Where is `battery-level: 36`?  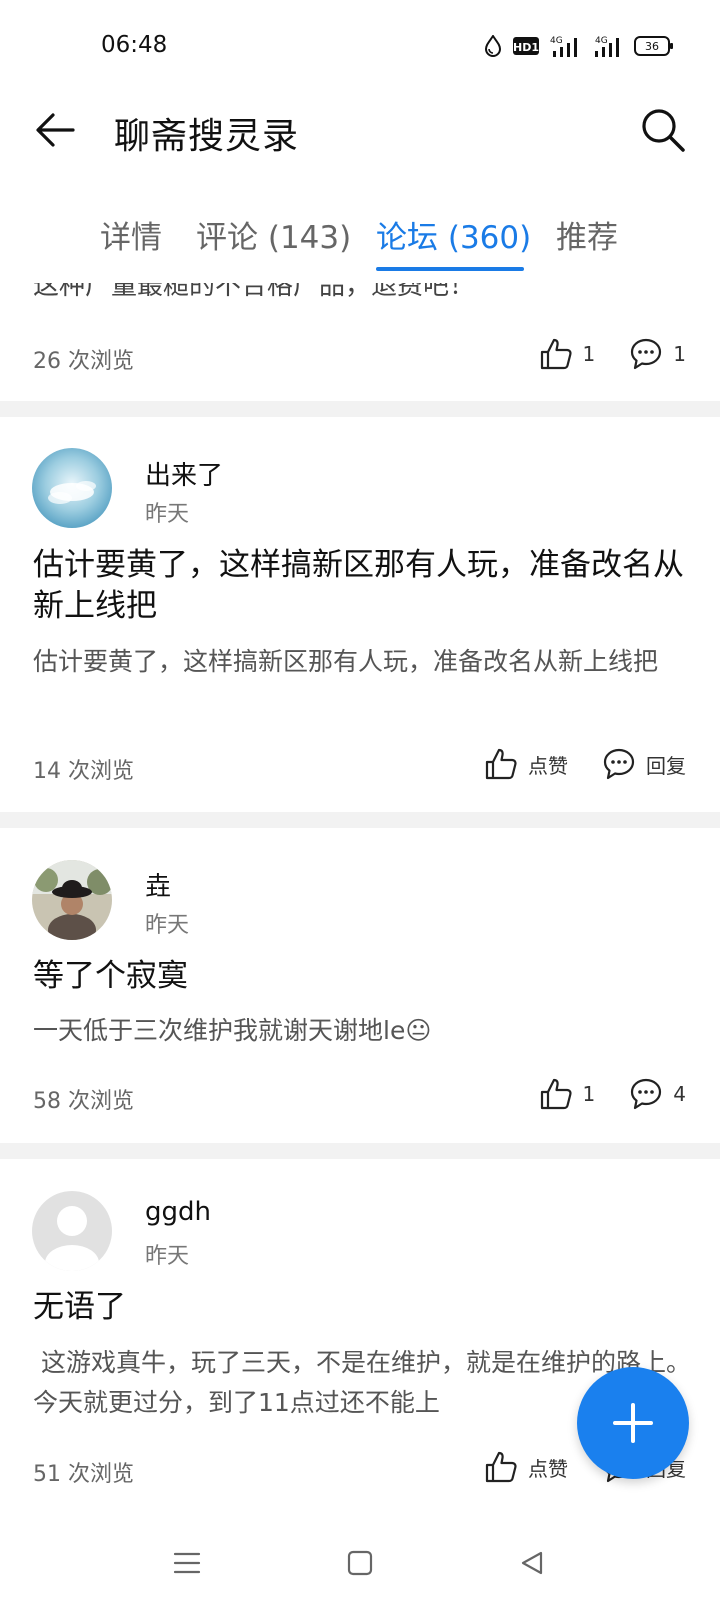
battery-level: 36 is located at coordinates (652, 46).